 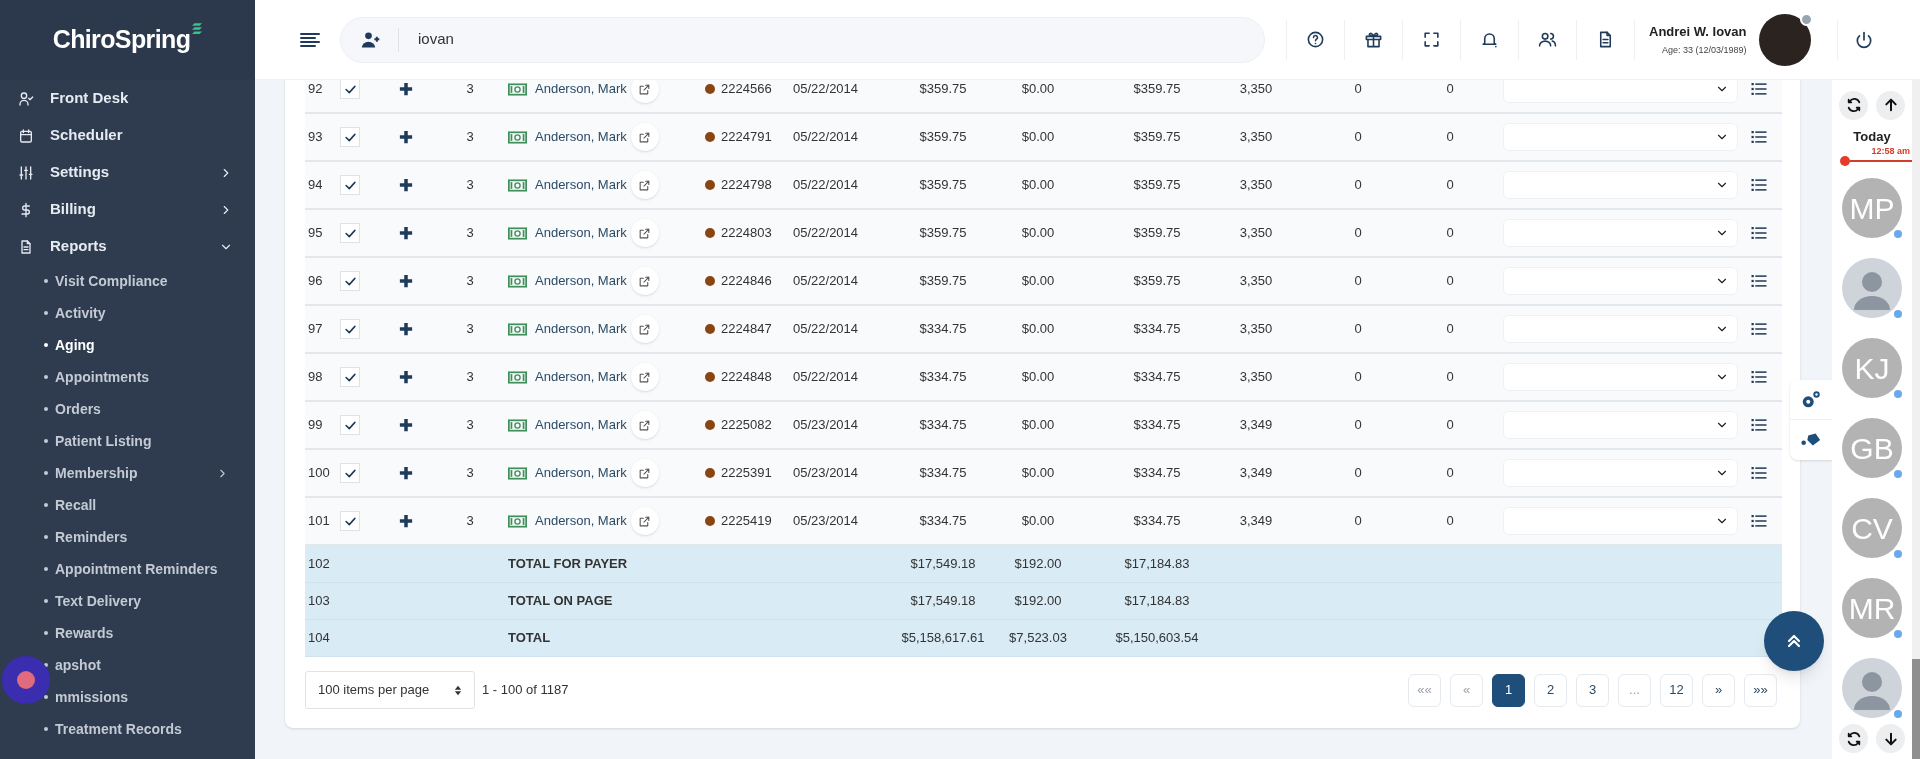 I want to click on search-field: iovan, so click(x=802, y=39).